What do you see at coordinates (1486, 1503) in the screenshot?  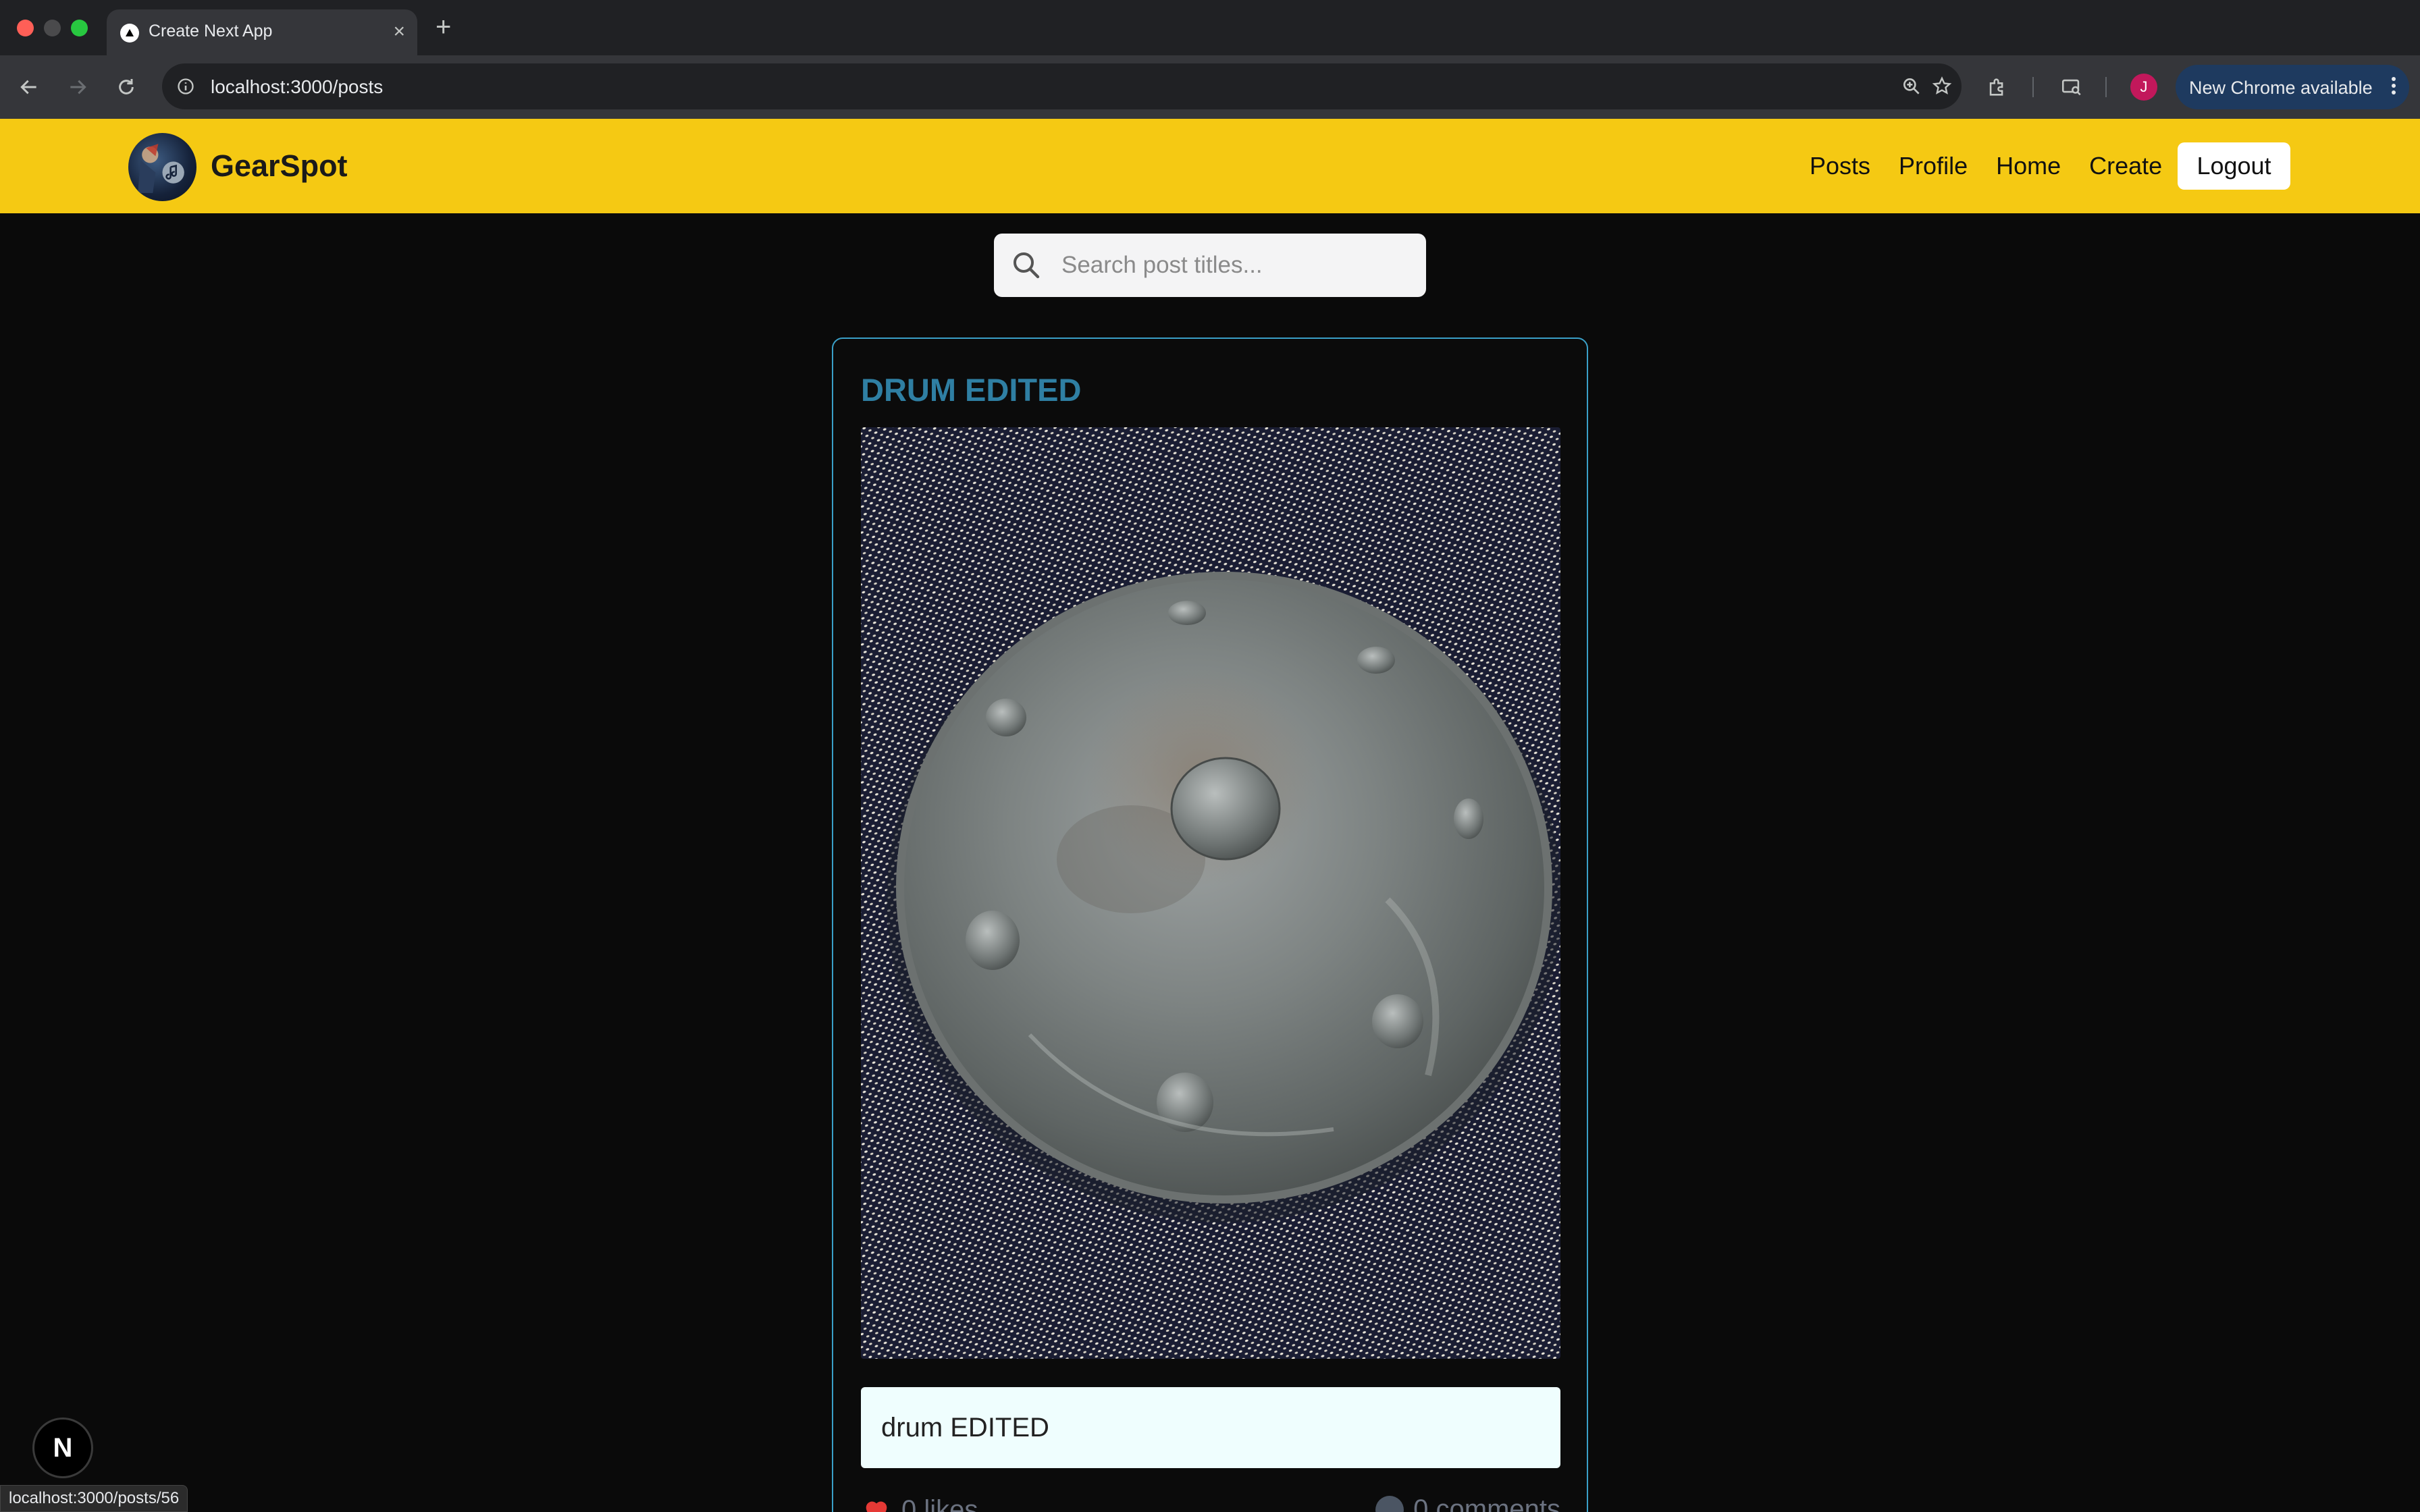 I see `comments-count: 0 comments` at bounding box center [1486, 1503].